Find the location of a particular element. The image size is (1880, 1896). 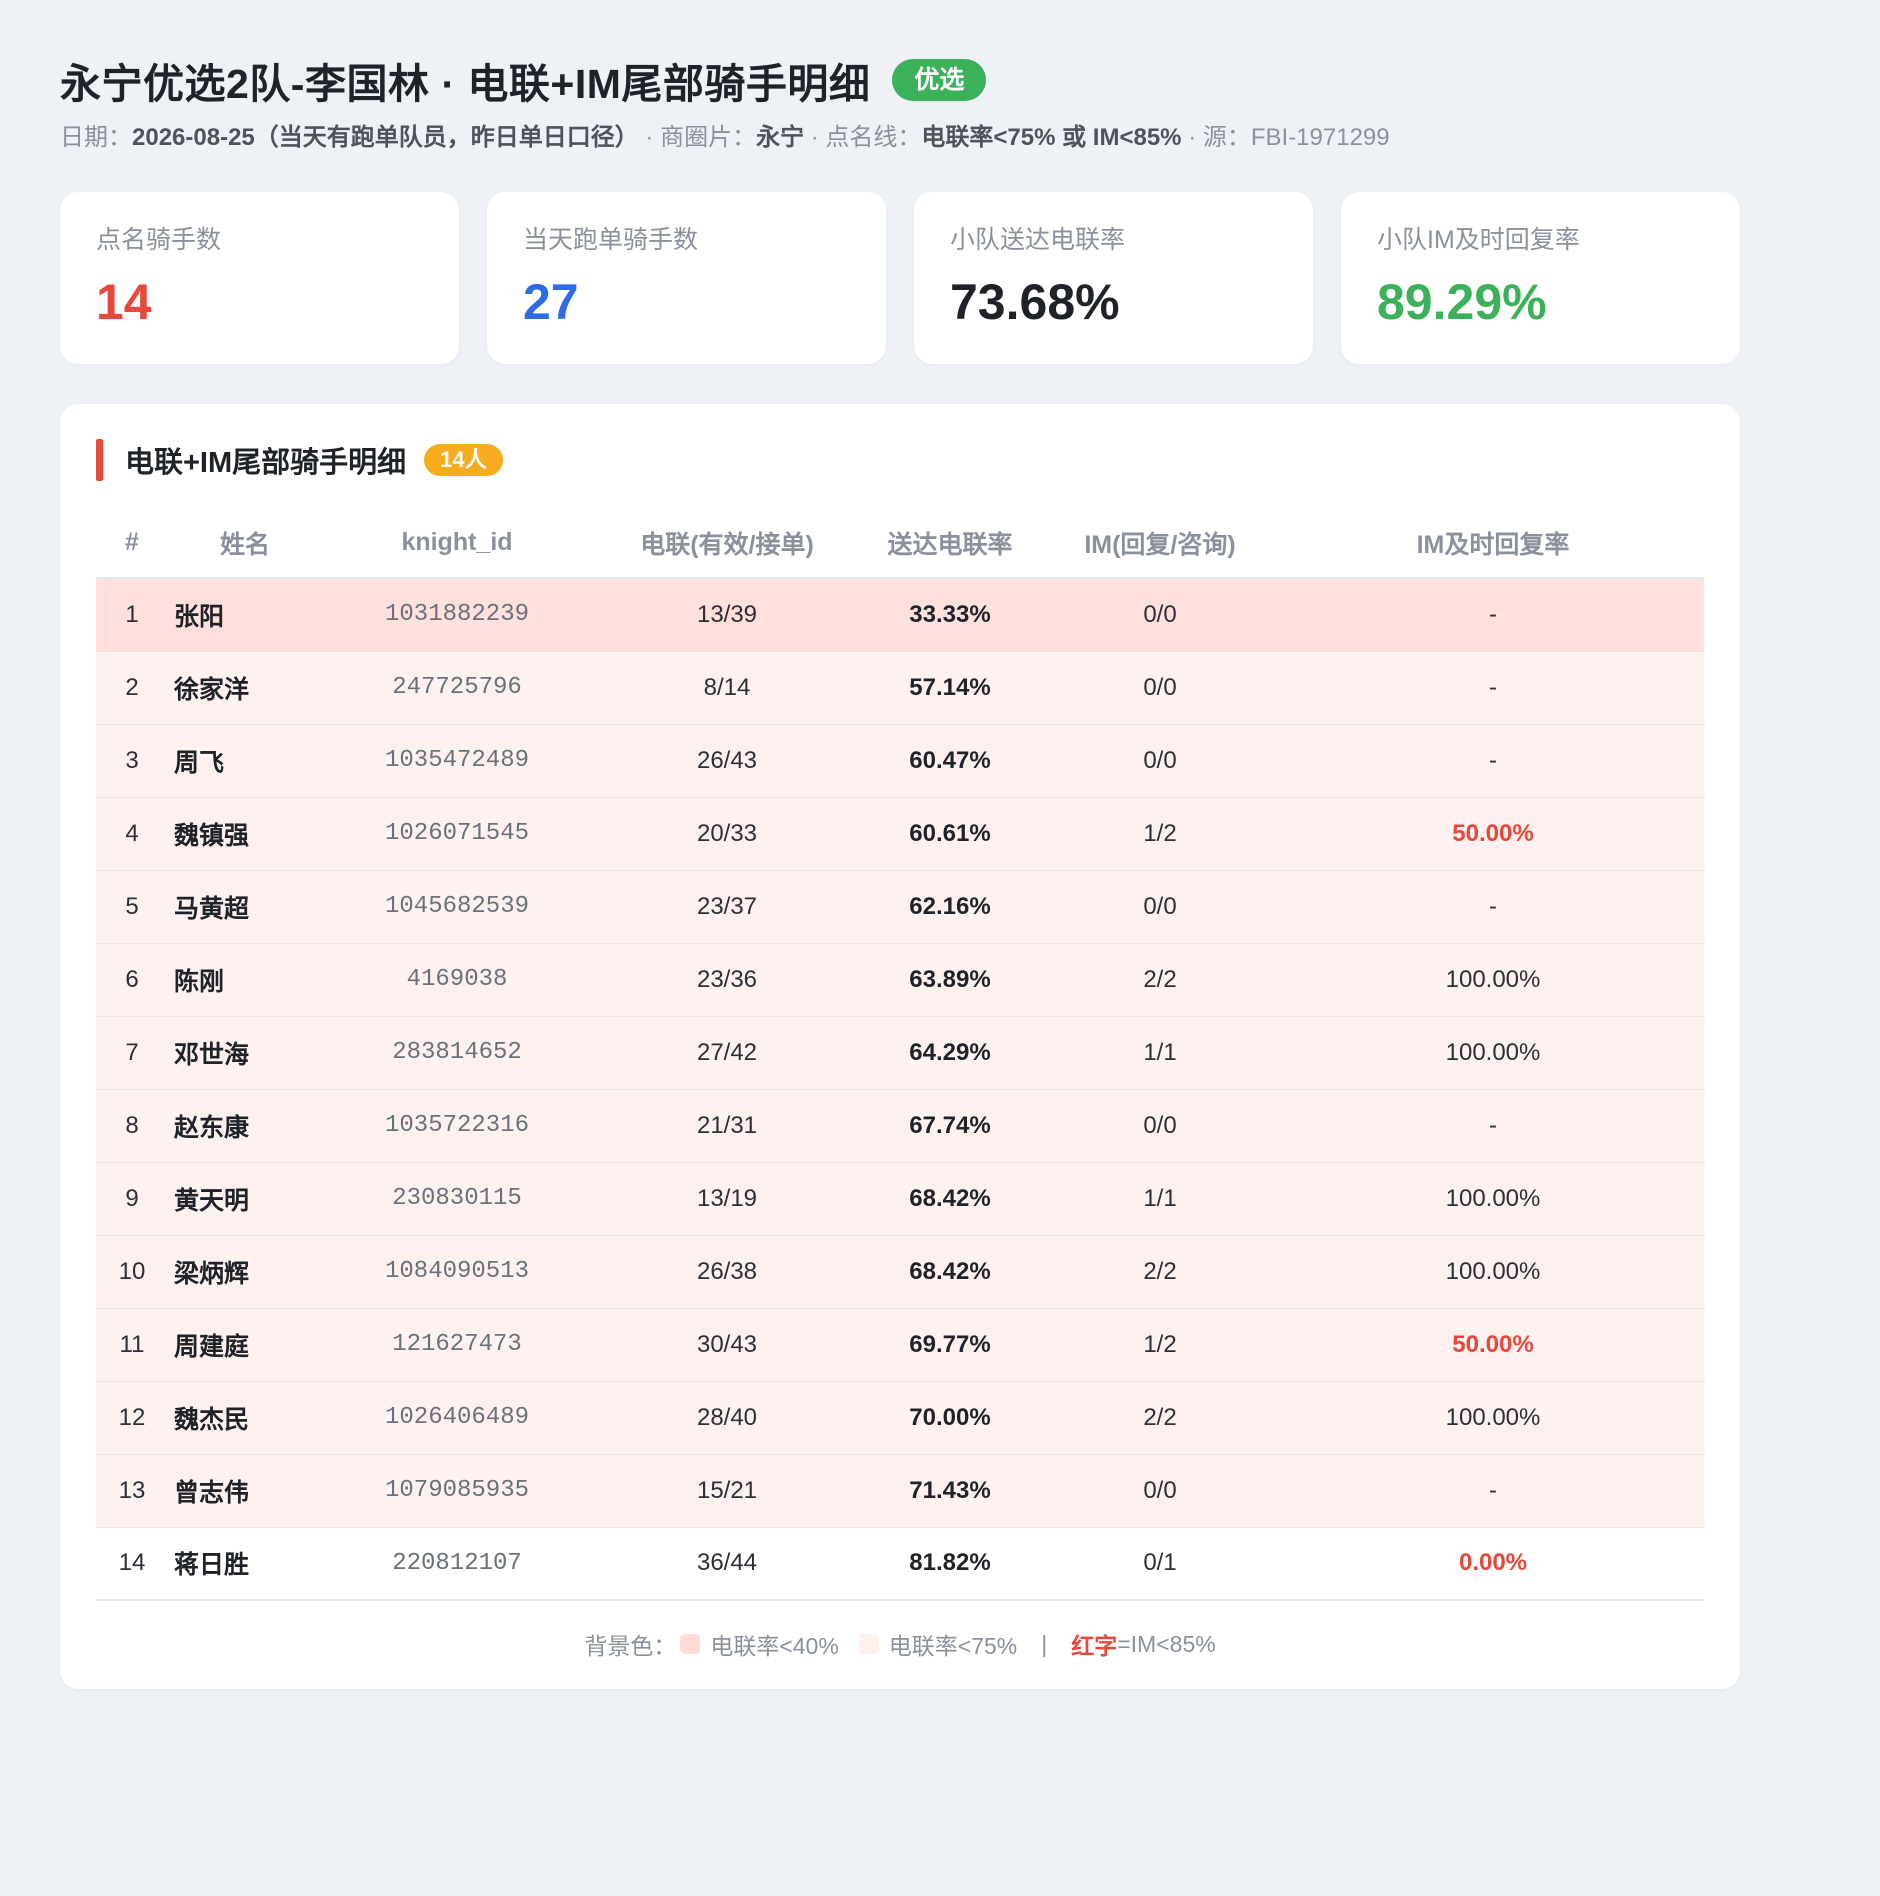

cell-index: 9 is located at coordinates (132, 1199).